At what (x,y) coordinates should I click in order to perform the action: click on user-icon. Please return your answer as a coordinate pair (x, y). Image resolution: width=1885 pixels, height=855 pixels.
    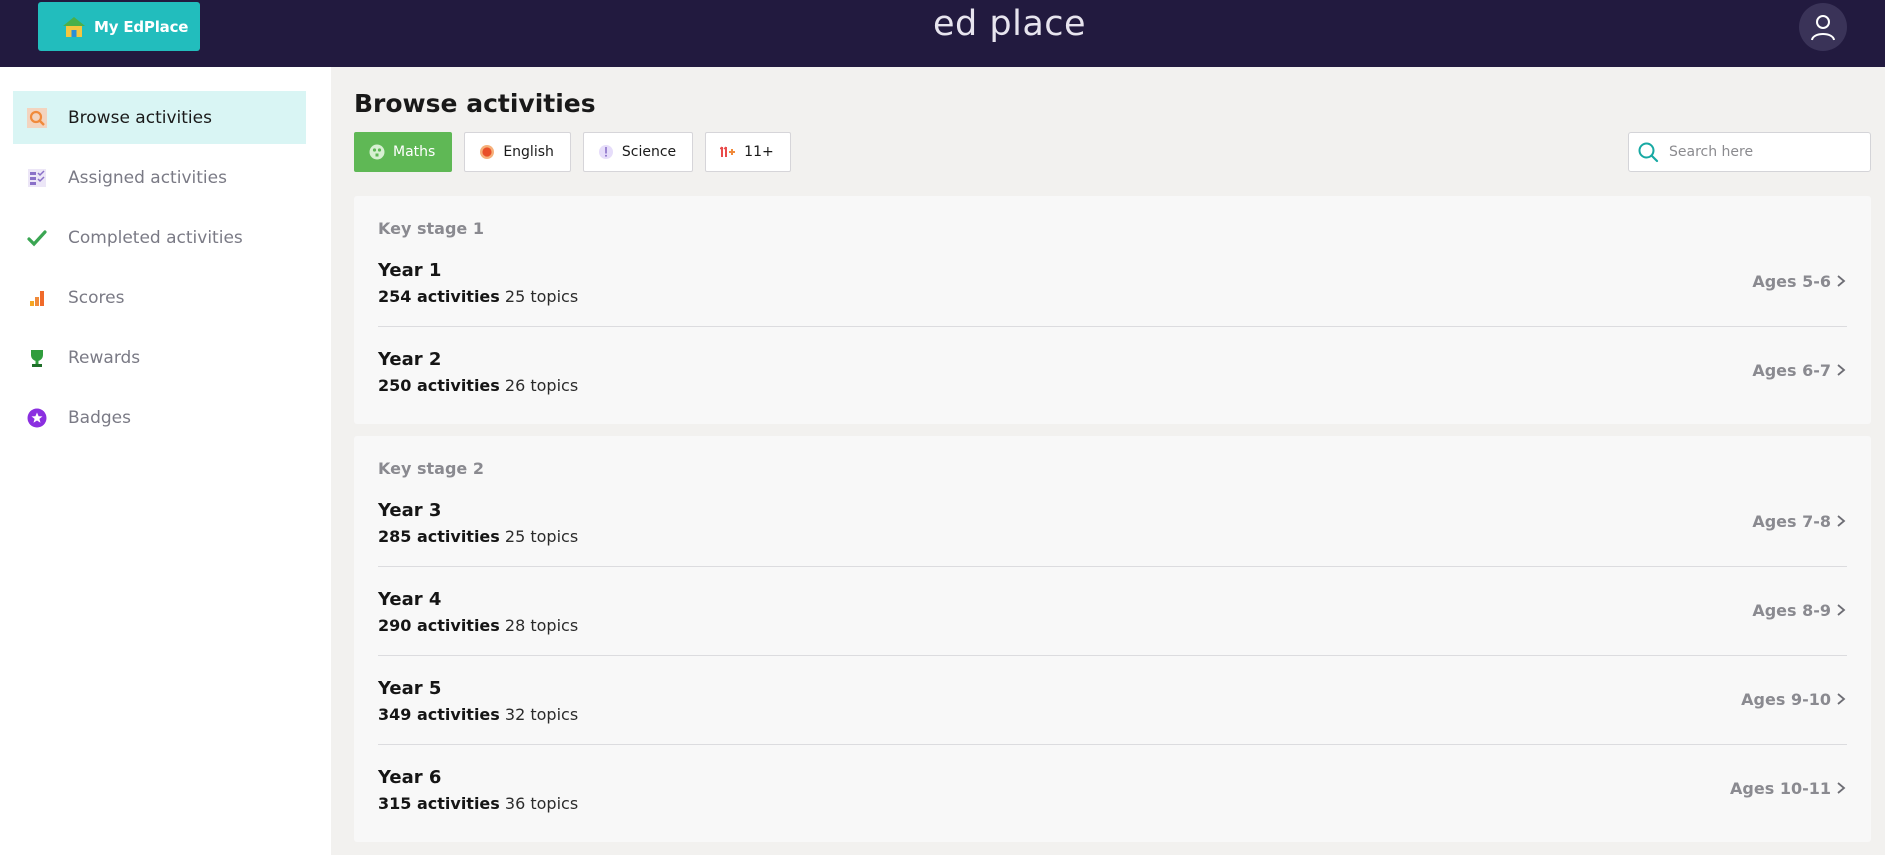
    Looking at the image, I should click on (1823, 28).